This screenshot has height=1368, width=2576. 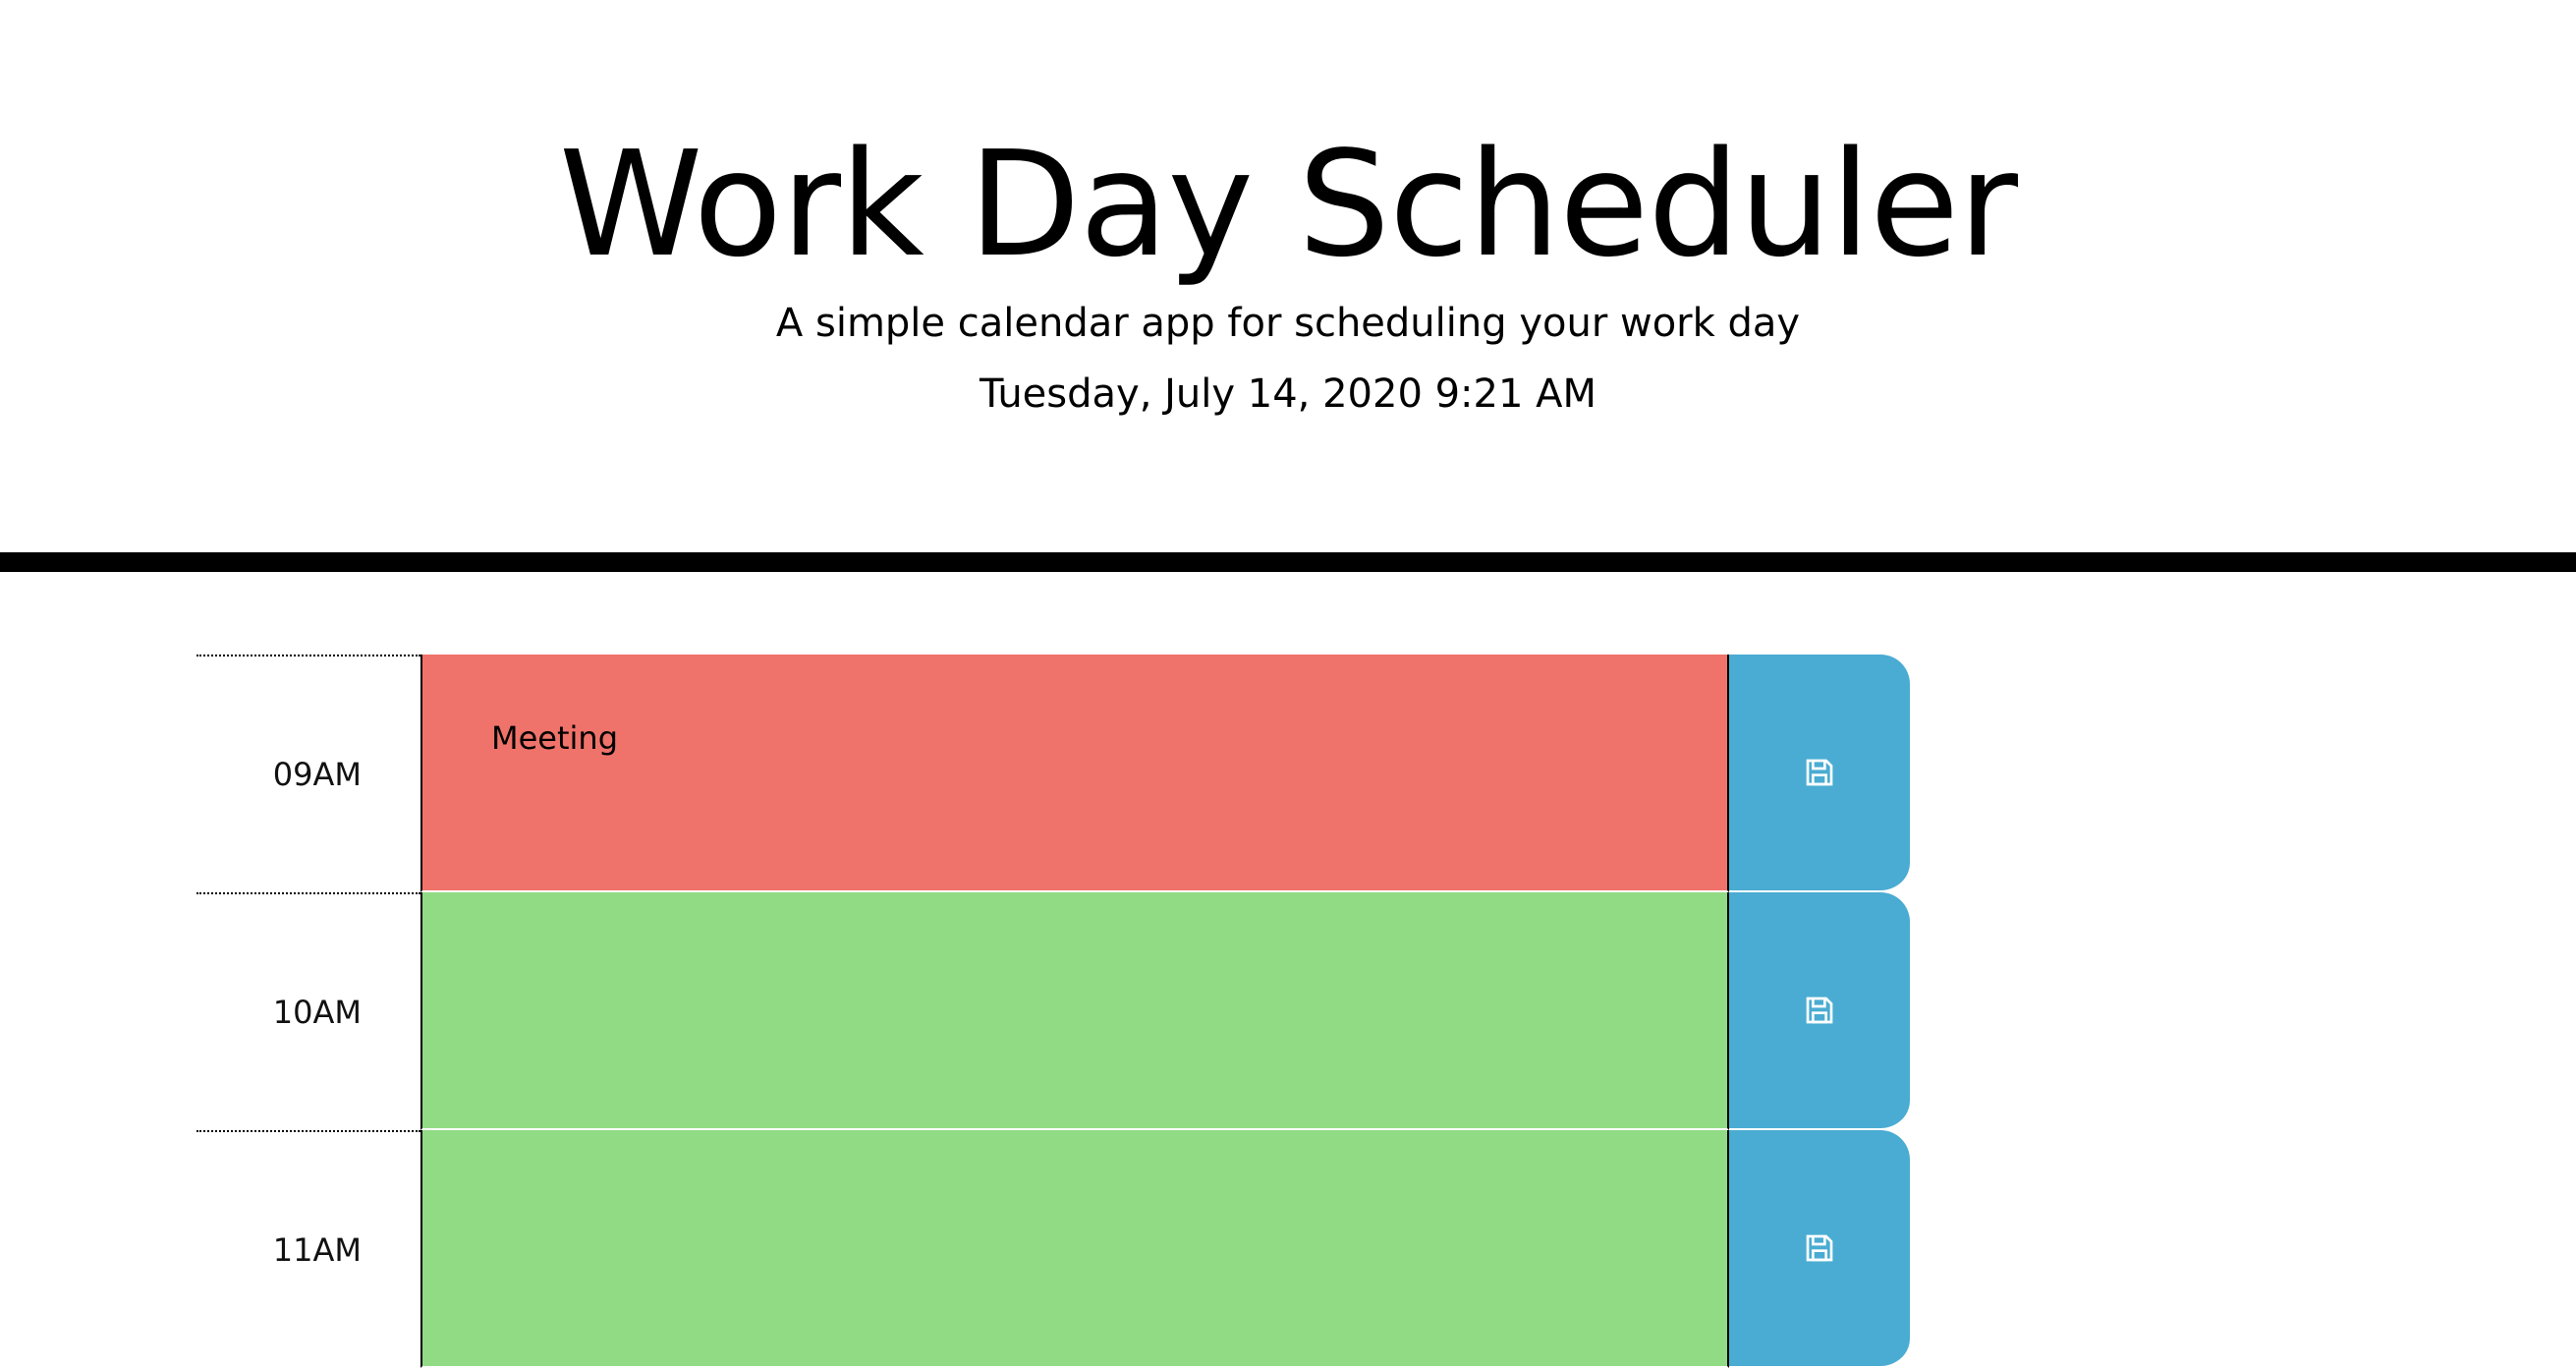 I want to click on current-day: Tuesday, July 14, 2020 9:21 AM, so click(x=1288, y=394).